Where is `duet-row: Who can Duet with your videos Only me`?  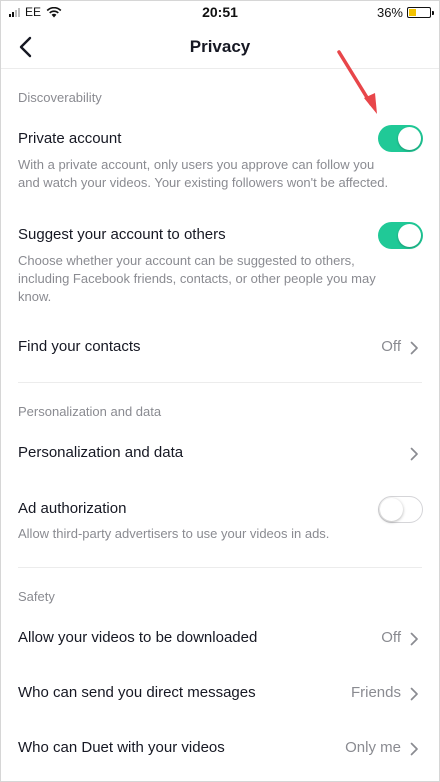
duet-row: Who can Duet with your videos Only me is located at coordinates (220, 748).